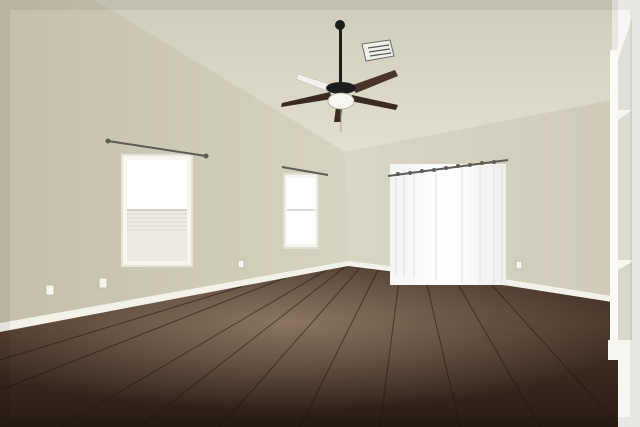 The image size is (640, 427). What do you see at coordinates (448, 224) in the screenshot?
I see `curtained-window` at bounding box center [448, 224].